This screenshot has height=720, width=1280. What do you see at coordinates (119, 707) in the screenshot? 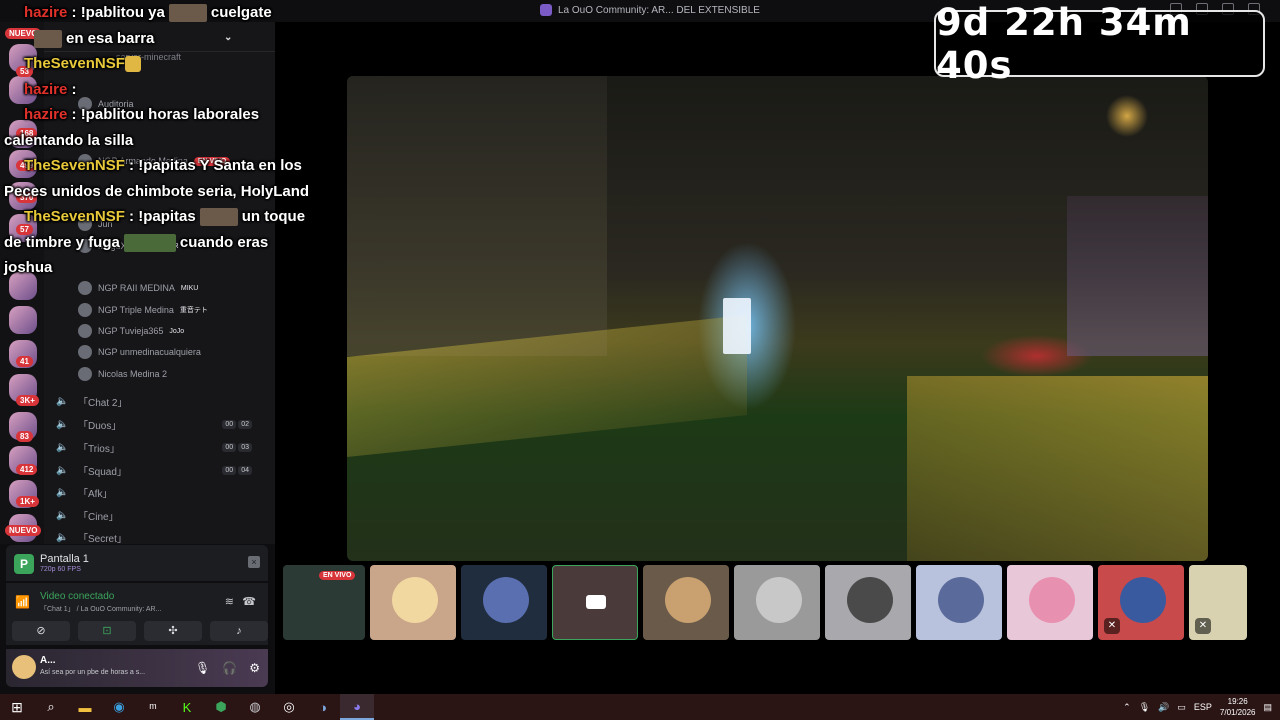
I see `edge-icon: ◉` at bounding box center [119, 707].